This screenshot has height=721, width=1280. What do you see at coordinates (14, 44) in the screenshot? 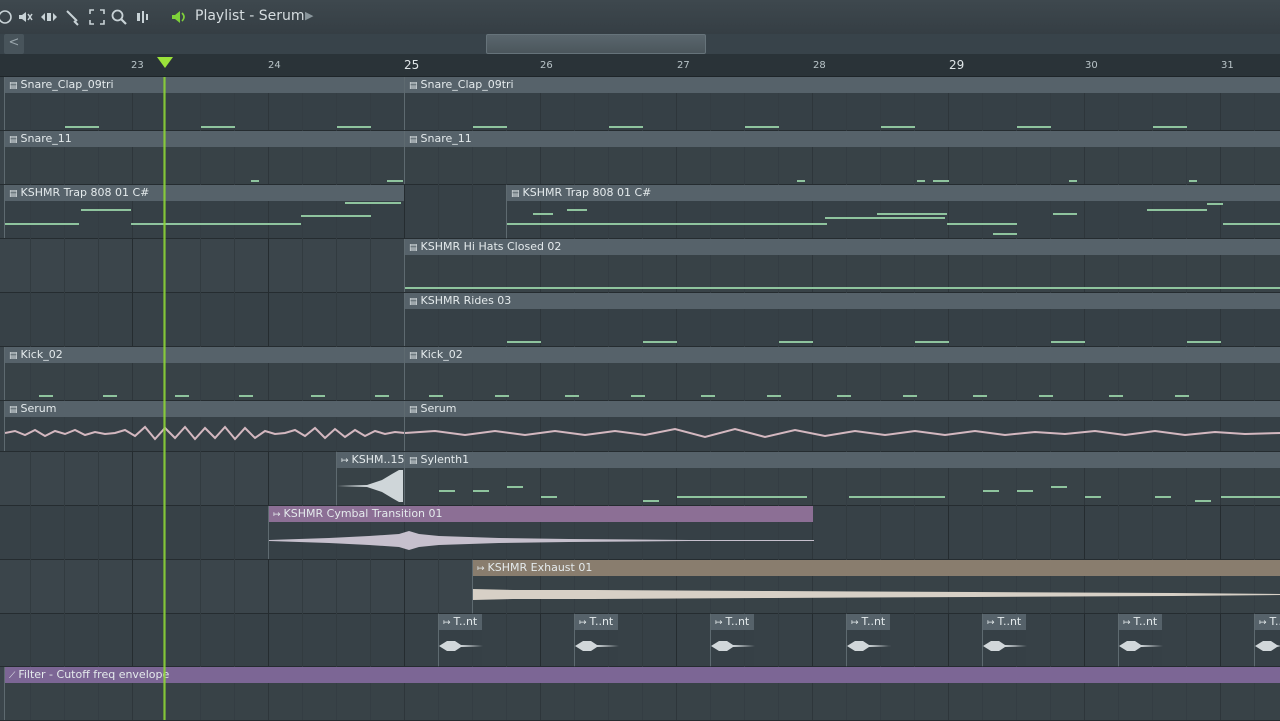
I see `scroll-left-button: <` at bounding box center [14, 44].